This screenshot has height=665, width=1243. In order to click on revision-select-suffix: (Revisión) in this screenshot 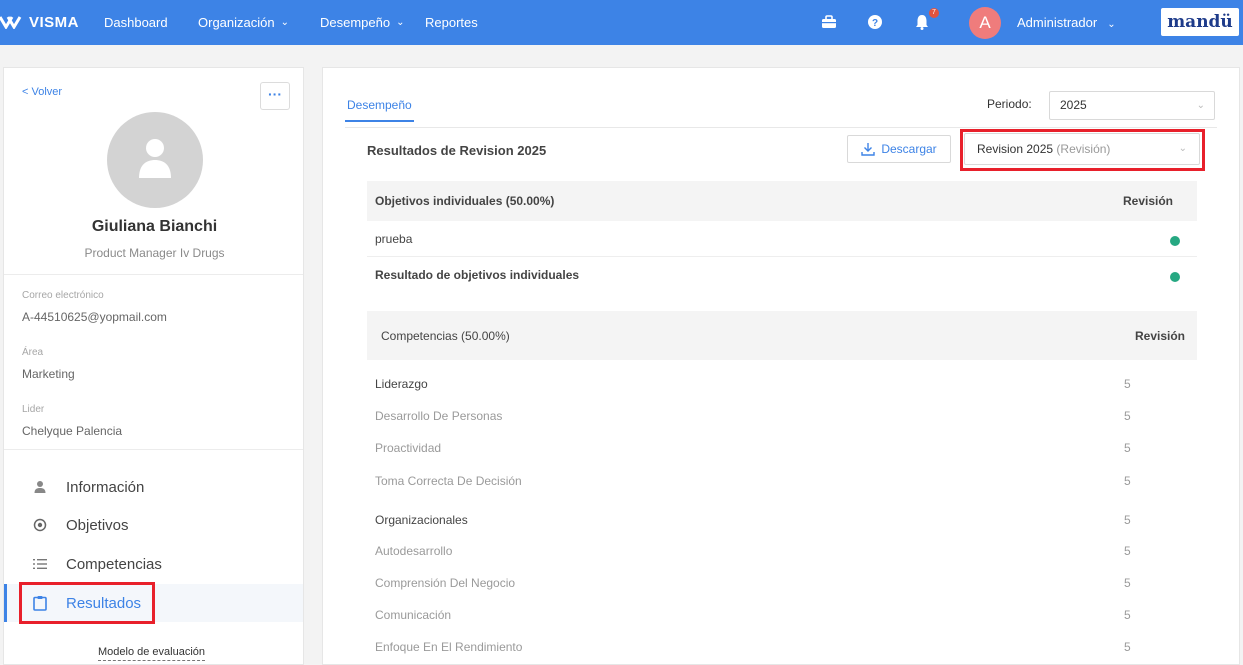, I will do `click(1083, 149)`.